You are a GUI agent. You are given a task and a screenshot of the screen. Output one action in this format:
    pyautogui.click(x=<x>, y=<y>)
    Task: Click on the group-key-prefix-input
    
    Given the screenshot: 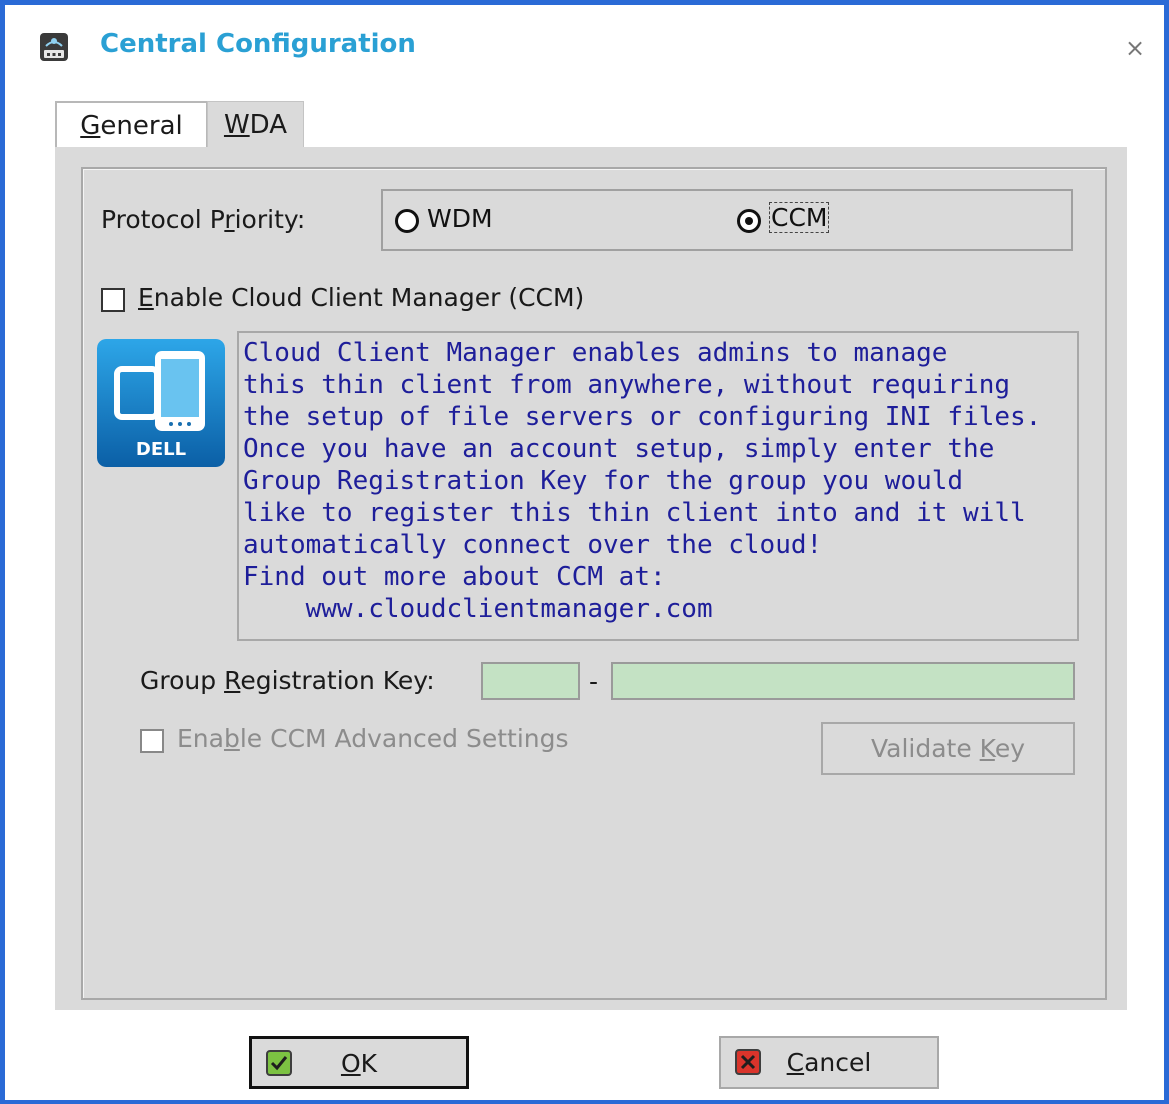 What is the action you would take?
    pyautogui.click(x=530, y=681)
    